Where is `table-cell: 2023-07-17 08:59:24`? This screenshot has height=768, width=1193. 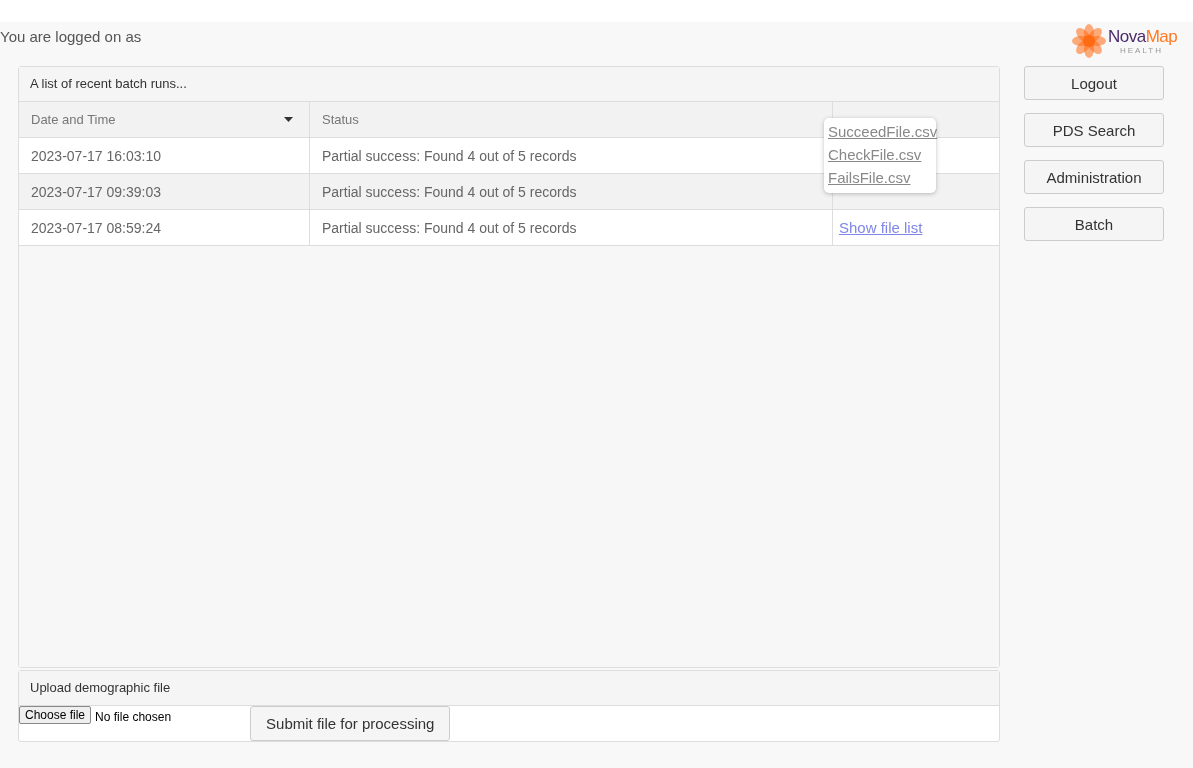
table-cell: 2023-07-17 08:59:24 is located at coordinates (164, 227).